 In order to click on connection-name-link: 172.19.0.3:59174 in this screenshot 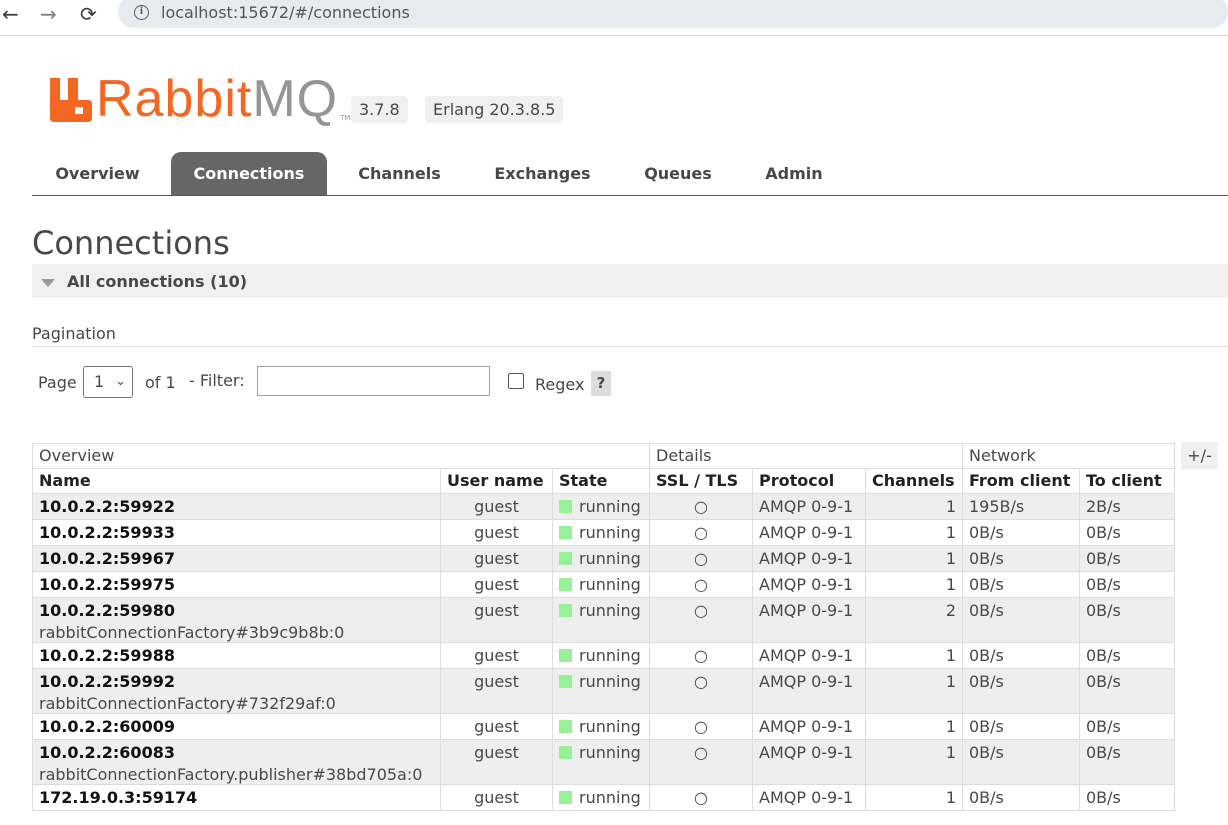, I will do `click(118, 797)`.